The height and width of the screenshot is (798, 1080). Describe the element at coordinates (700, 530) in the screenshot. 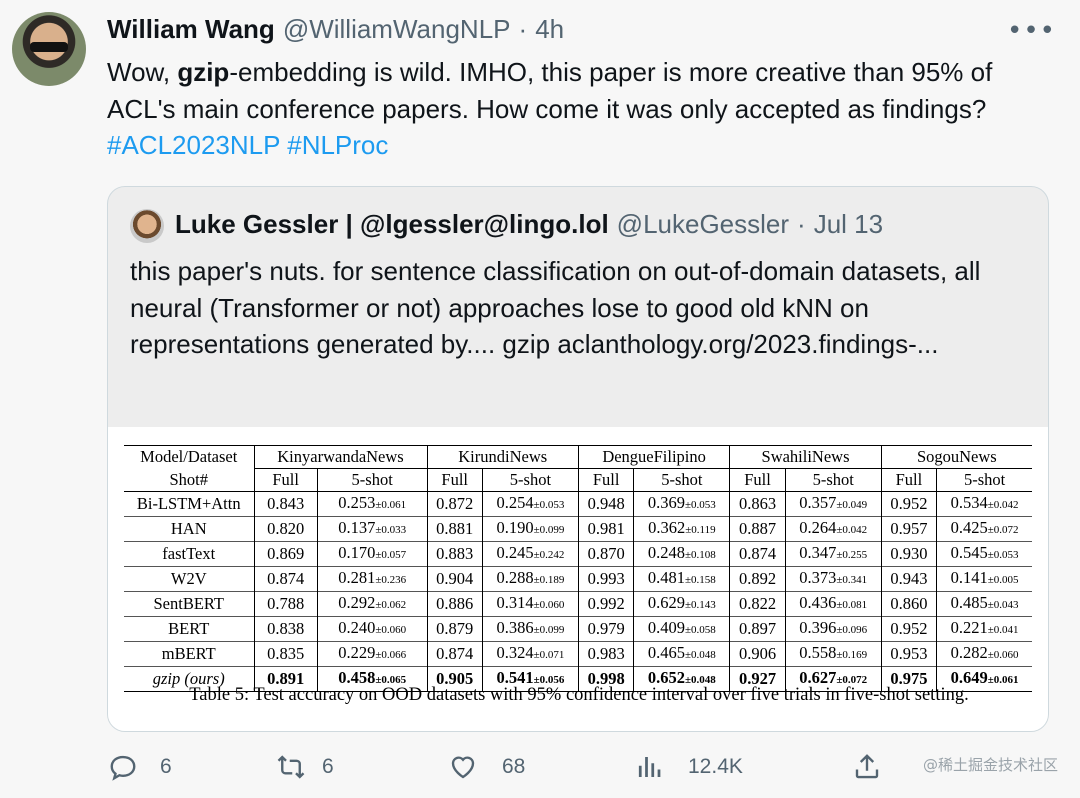

I see `confidence-interval: ±0.119` at that location.